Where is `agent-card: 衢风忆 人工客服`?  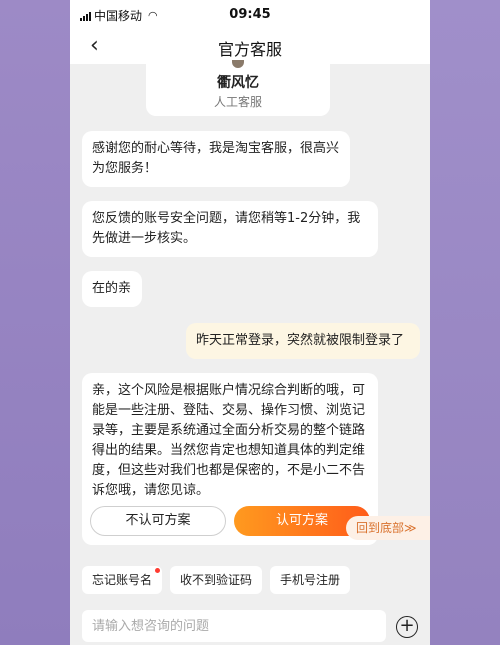 agent-card: 衢风忆 人工客服 is located at coordinates (238, 88).